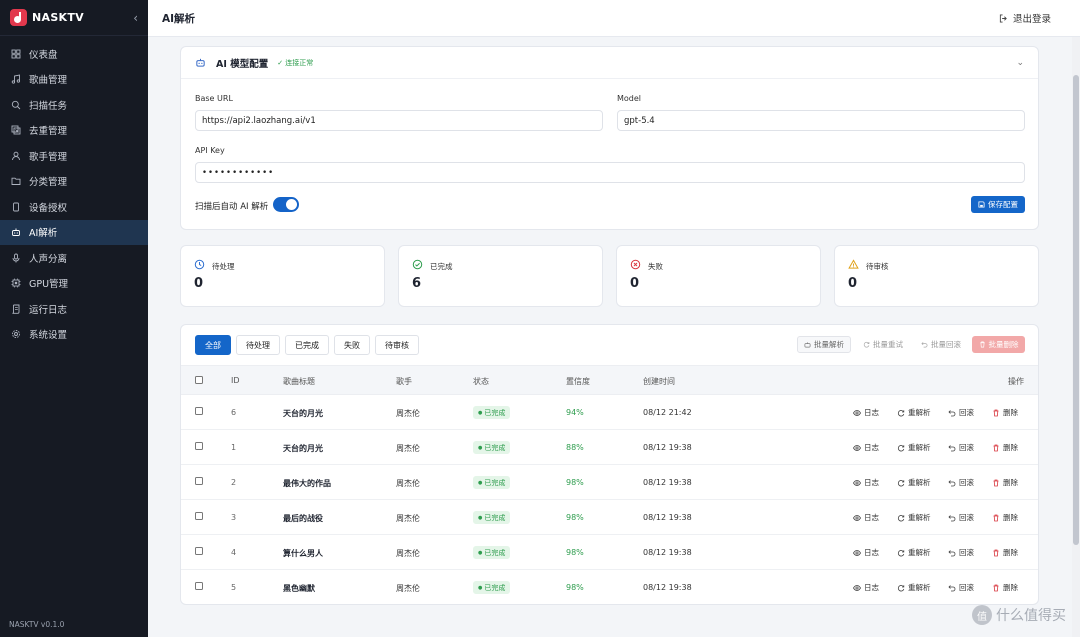  I want to click on gear-icon, so click(16, 334).